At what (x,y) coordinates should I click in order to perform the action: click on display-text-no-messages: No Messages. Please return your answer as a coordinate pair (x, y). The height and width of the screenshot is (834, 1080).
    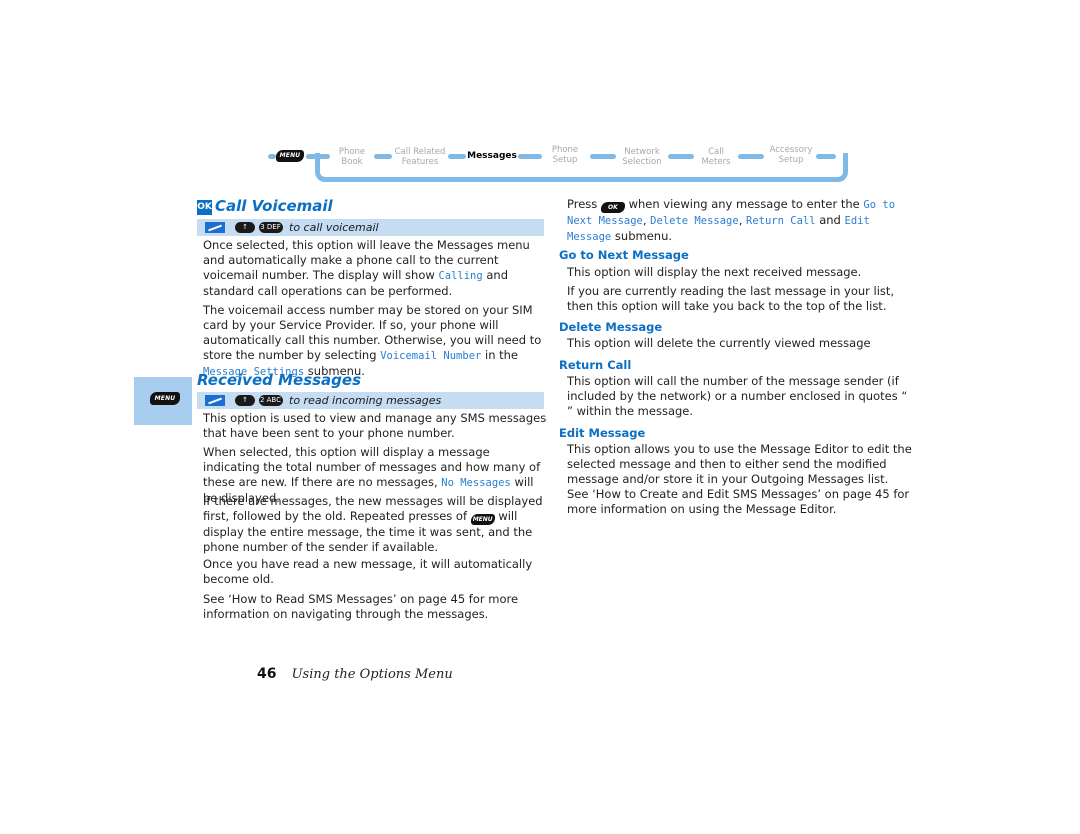
    Looking at the image, I should click on (476, 483).